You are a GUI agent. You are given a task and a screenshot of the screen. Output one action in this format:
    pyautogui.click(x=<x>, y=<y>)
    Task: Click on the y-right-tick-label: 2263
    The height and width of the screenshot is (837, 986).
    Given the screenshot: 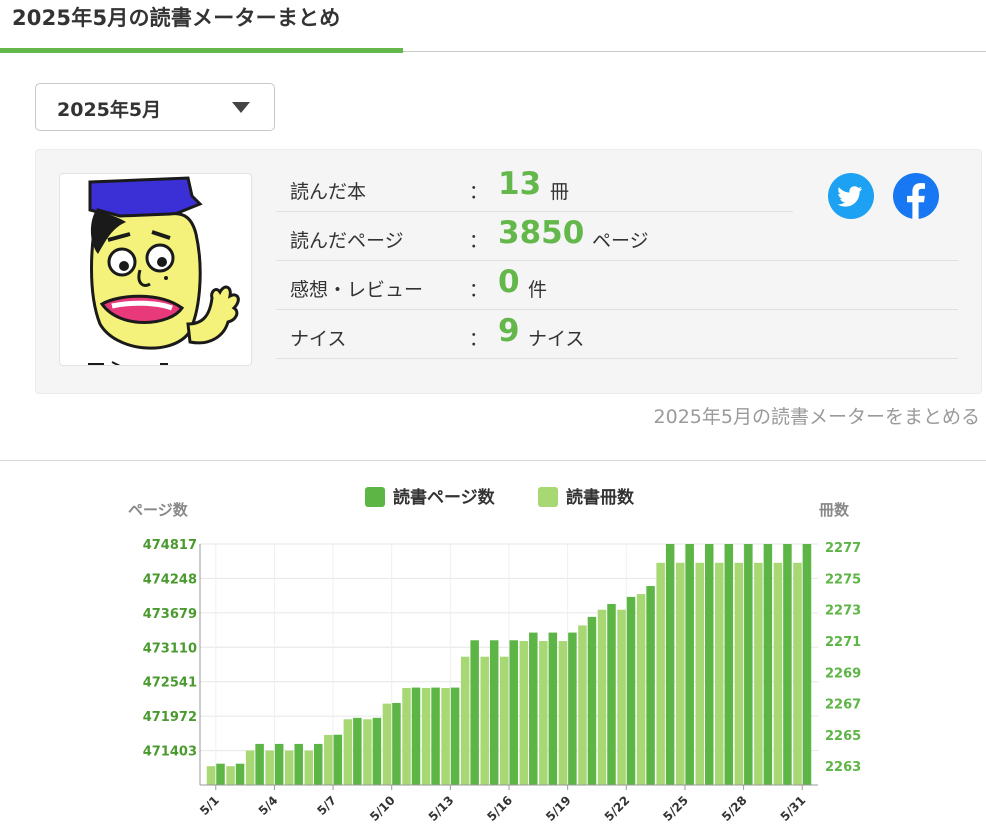 What is the action you would take?
    pyautogui.click(x=843, y=767)
    